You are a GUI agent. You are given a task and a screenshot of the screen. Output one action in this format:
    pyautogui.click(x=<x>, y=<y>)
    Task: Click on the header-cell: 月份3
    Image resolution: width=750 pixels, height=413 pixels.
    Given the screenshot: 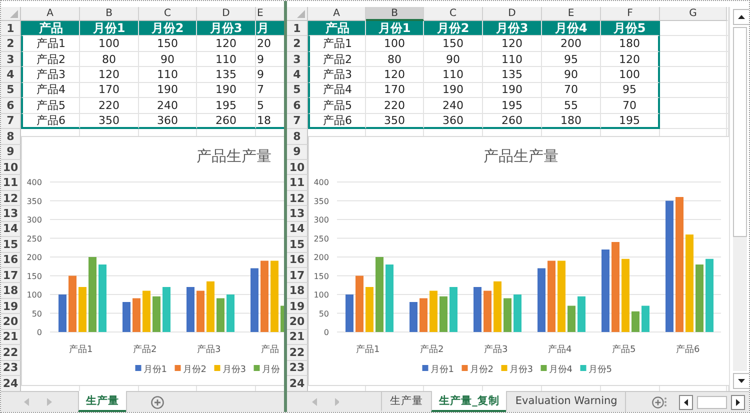 What is the action you would take?
    pyautogui.click(x=512, y=28)
    